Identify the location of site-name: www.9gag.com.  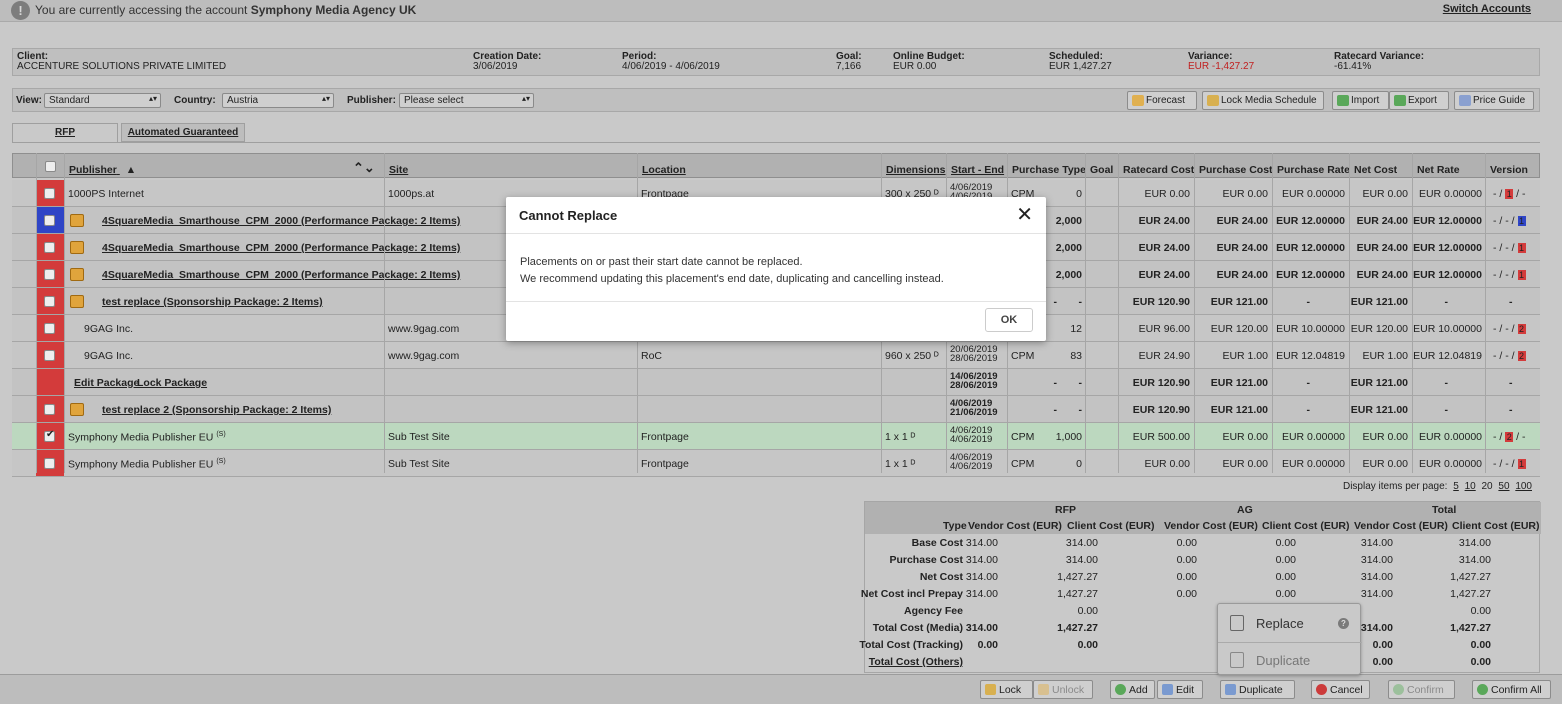
(424, 329).